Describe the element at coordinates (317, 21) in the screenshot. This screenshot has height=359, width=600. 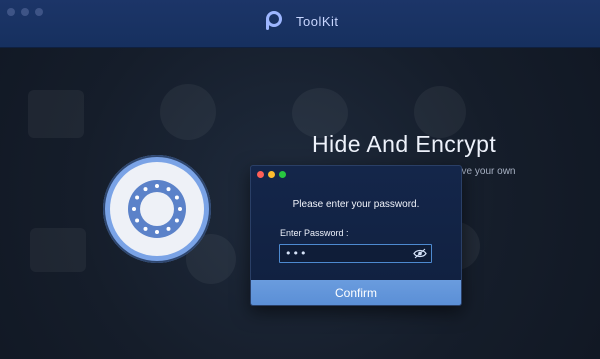
I see `app-name: ToolKit` at that location.